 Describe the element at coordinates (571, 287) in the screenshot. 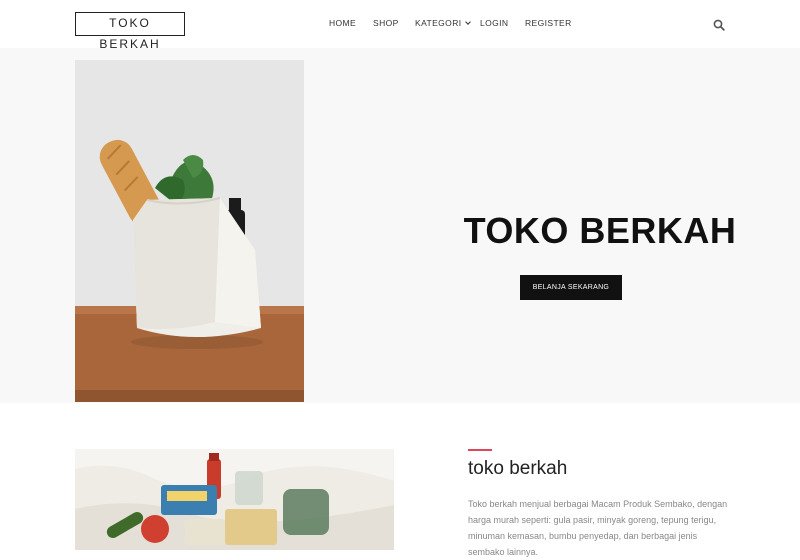

I see `shop-now-button: BELANJA SEKARANG` at that location.